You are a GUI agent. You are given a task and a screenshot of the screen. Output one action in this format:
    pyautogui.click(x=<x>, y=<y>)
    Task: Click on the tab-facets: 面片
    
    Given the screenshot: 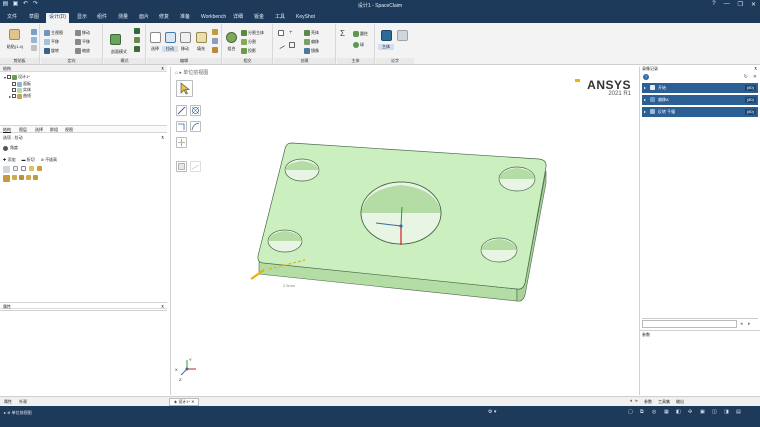 What is the action you would take?
    pyautogui.click(x=144, y=18)
    